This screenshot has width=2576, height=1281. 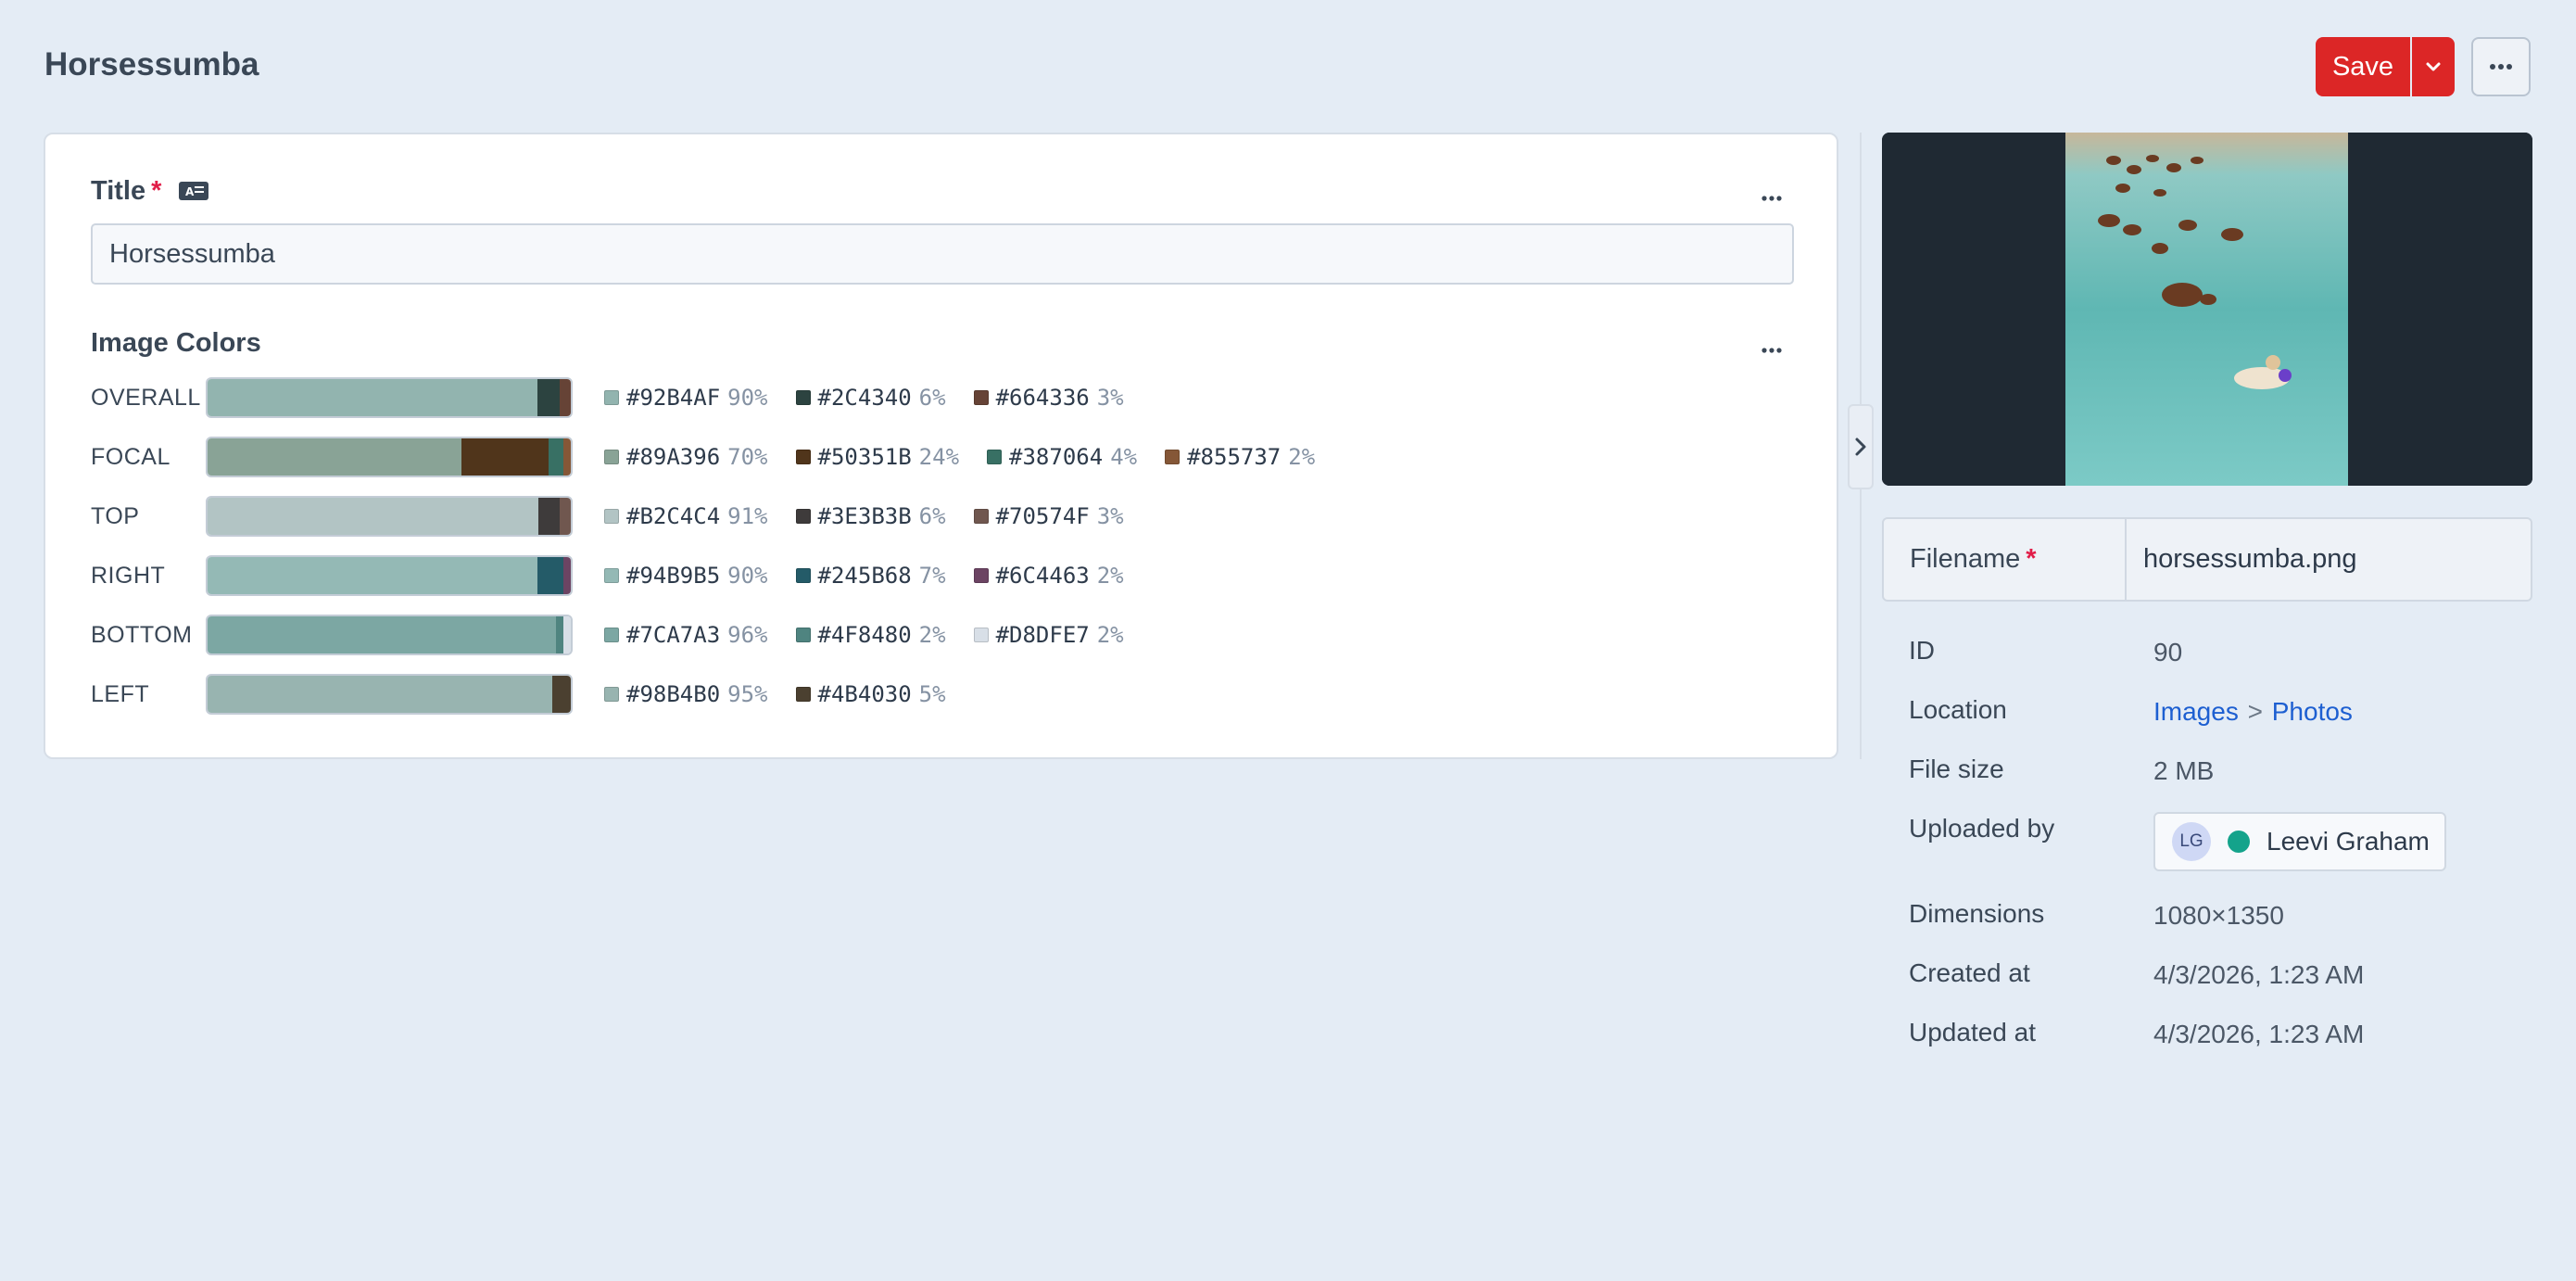 What do you see at coordinates (1972, 1032) in the screenshot?
I see `updated-at-label: Updated at` at bounding box center [1972, 1032].